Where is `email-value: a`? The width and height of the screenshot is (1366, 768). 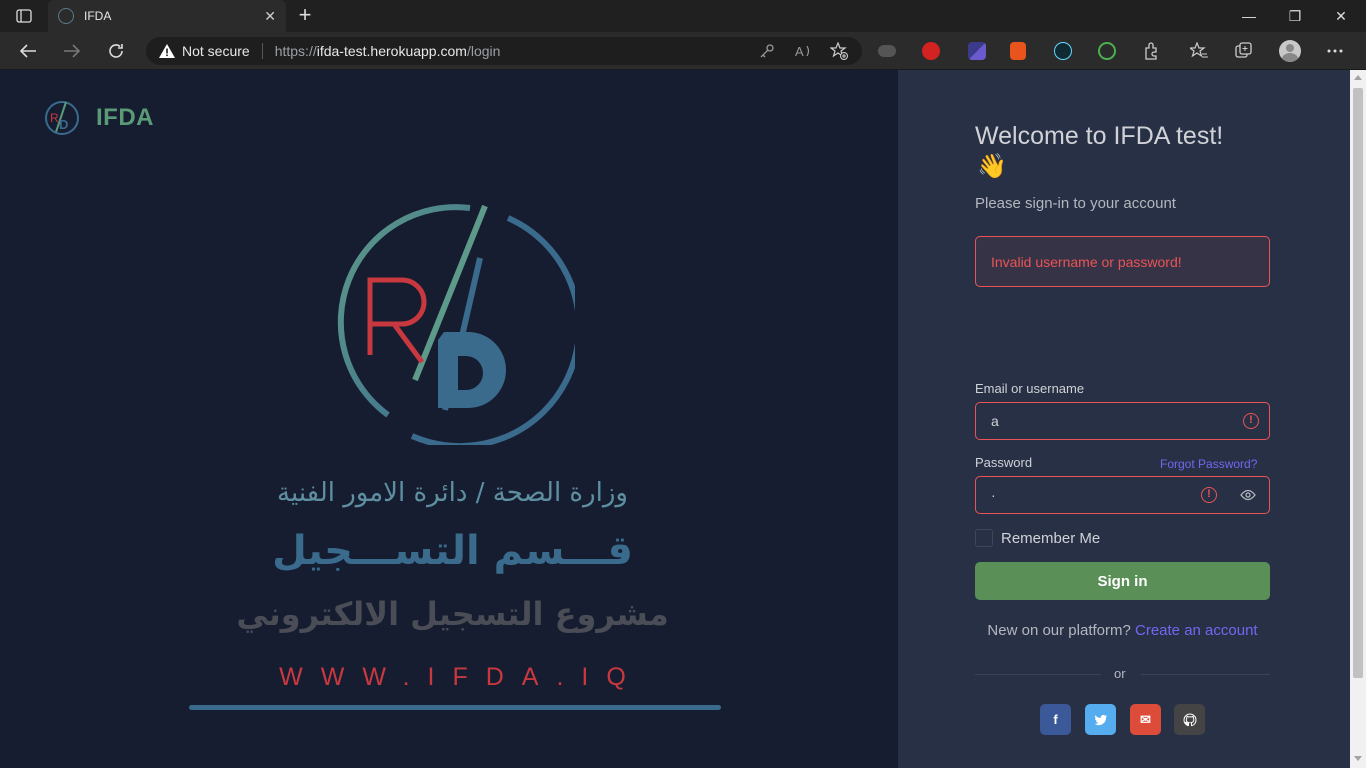
email-value: a is located at coordinates (995, 421).